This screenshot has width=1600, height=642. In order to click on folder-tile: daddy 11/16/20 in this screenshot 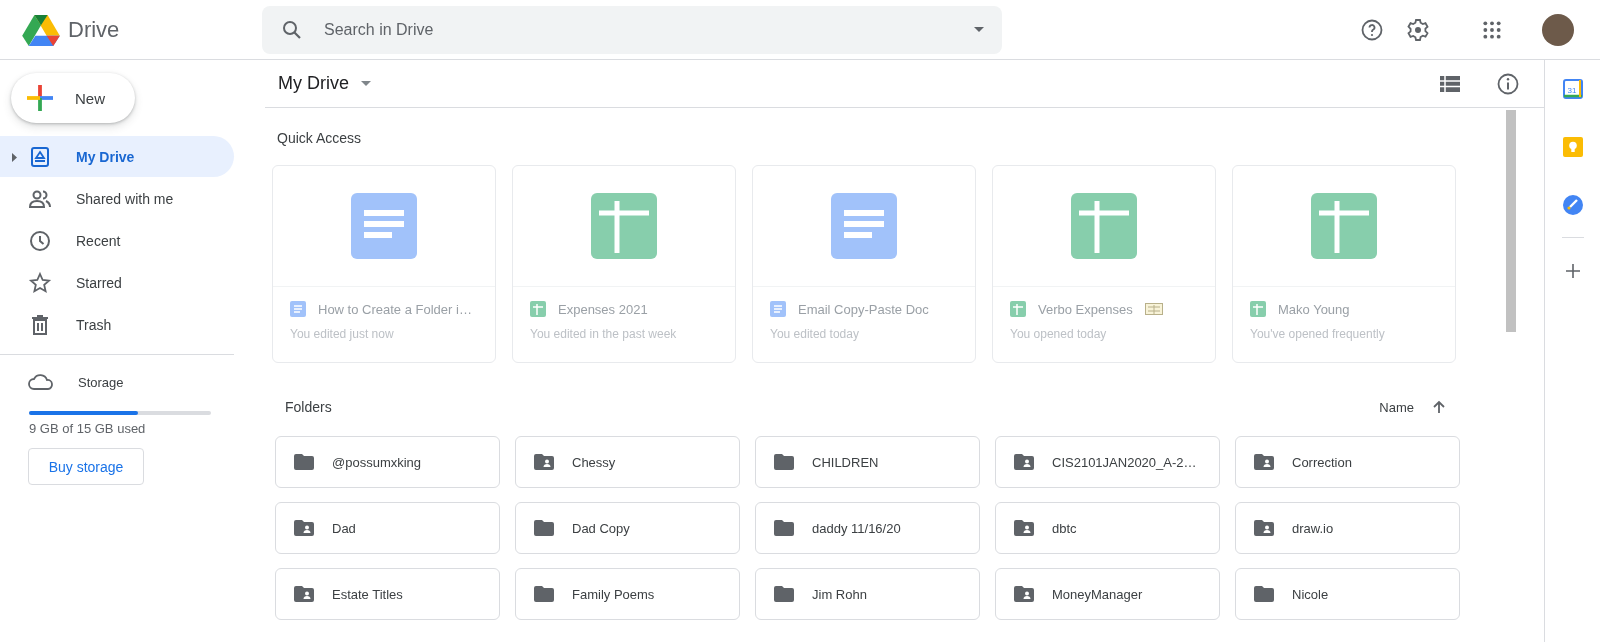, I will do `click(867, 528)`.